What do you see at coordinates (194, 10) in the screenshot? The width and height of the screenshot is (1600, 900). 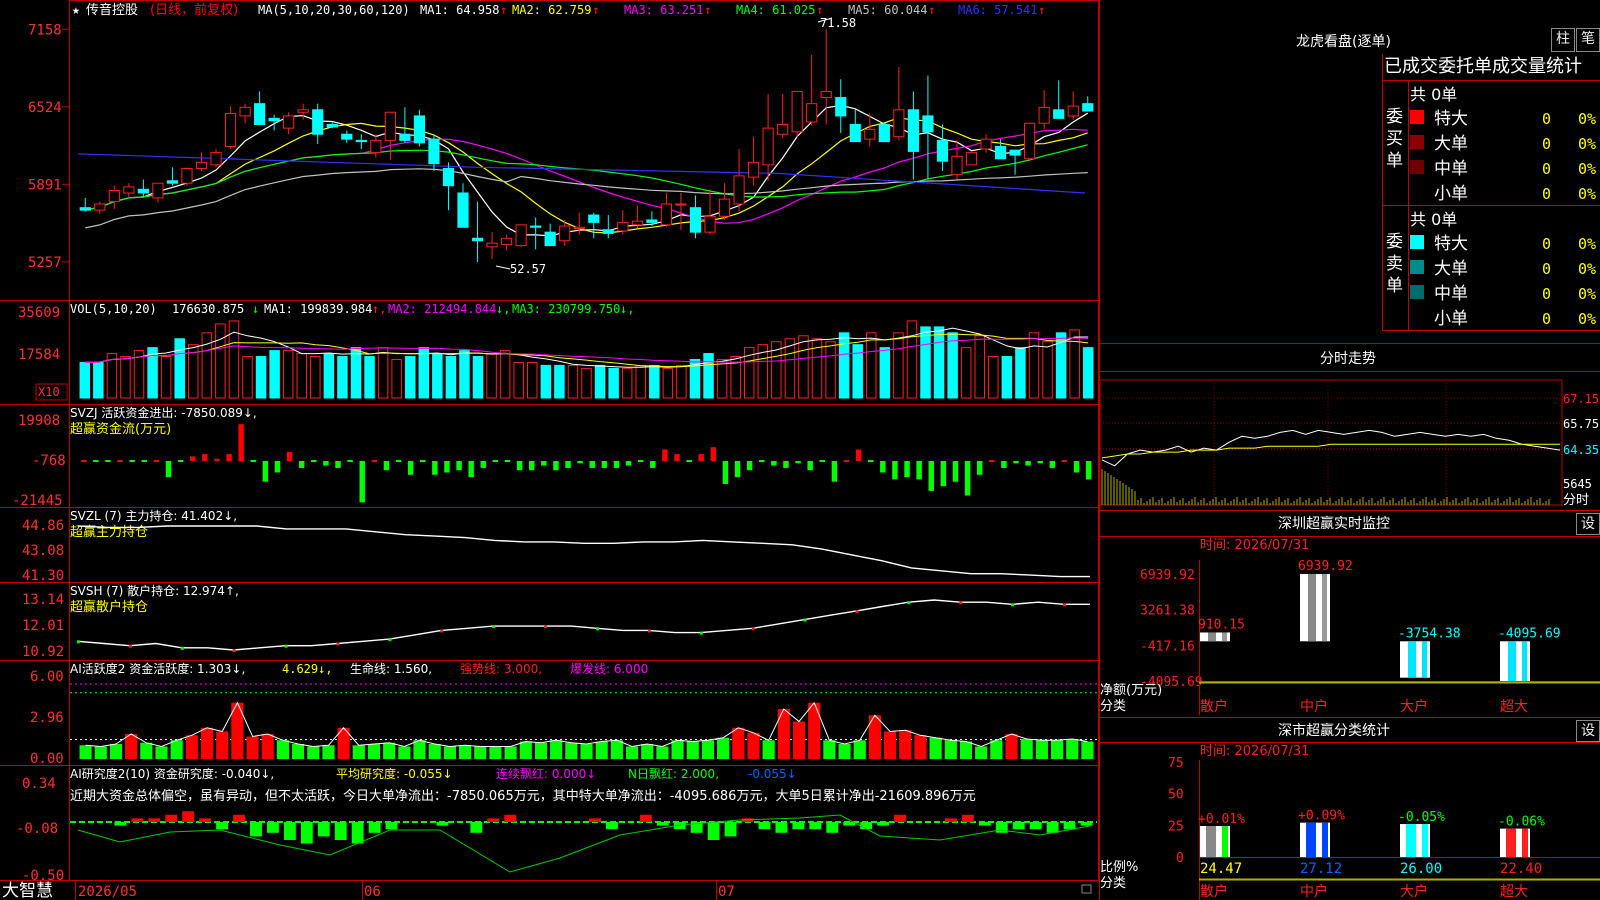 I see `period-mode: (日线，前复权)` at bounding box center [194, 10].